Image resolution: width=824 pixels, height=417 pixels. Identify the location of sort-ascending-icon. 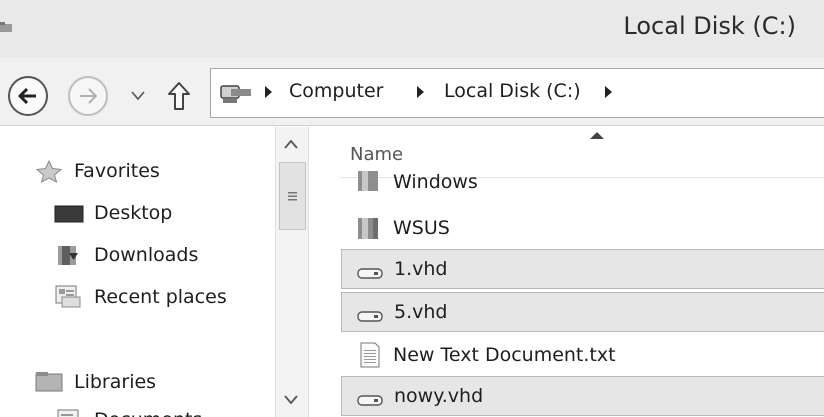
(597, 135).